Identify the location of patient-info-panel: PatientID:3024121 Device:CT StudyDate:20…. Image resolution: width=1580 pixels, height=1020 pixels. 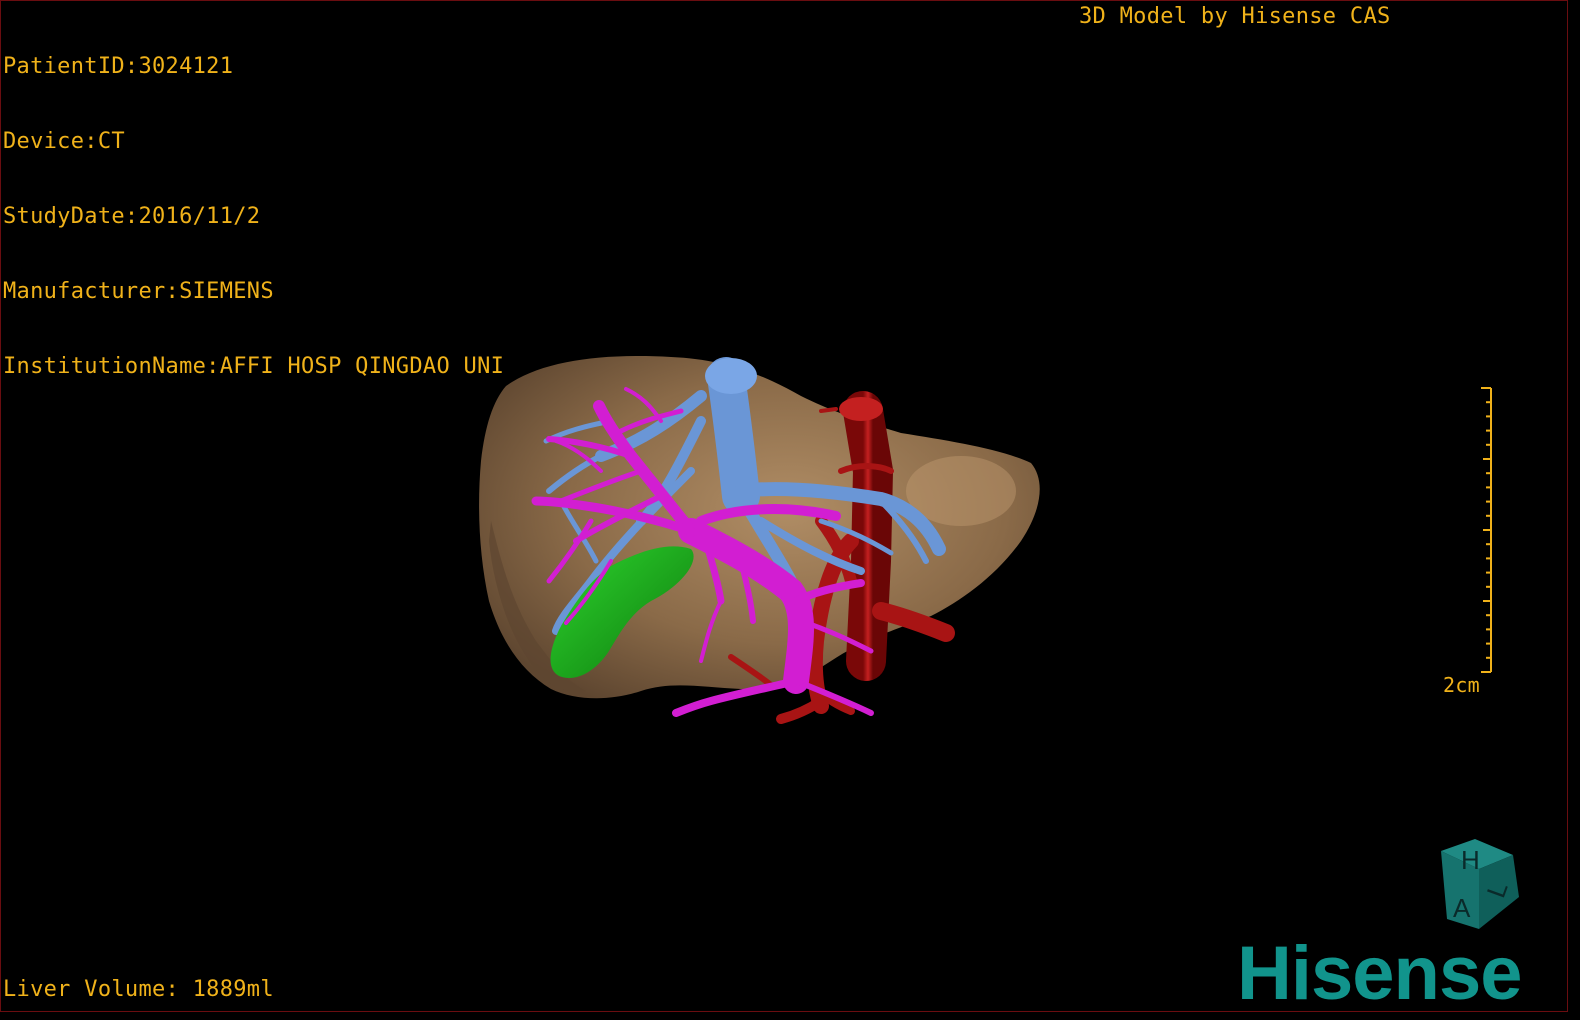
(253, 216).